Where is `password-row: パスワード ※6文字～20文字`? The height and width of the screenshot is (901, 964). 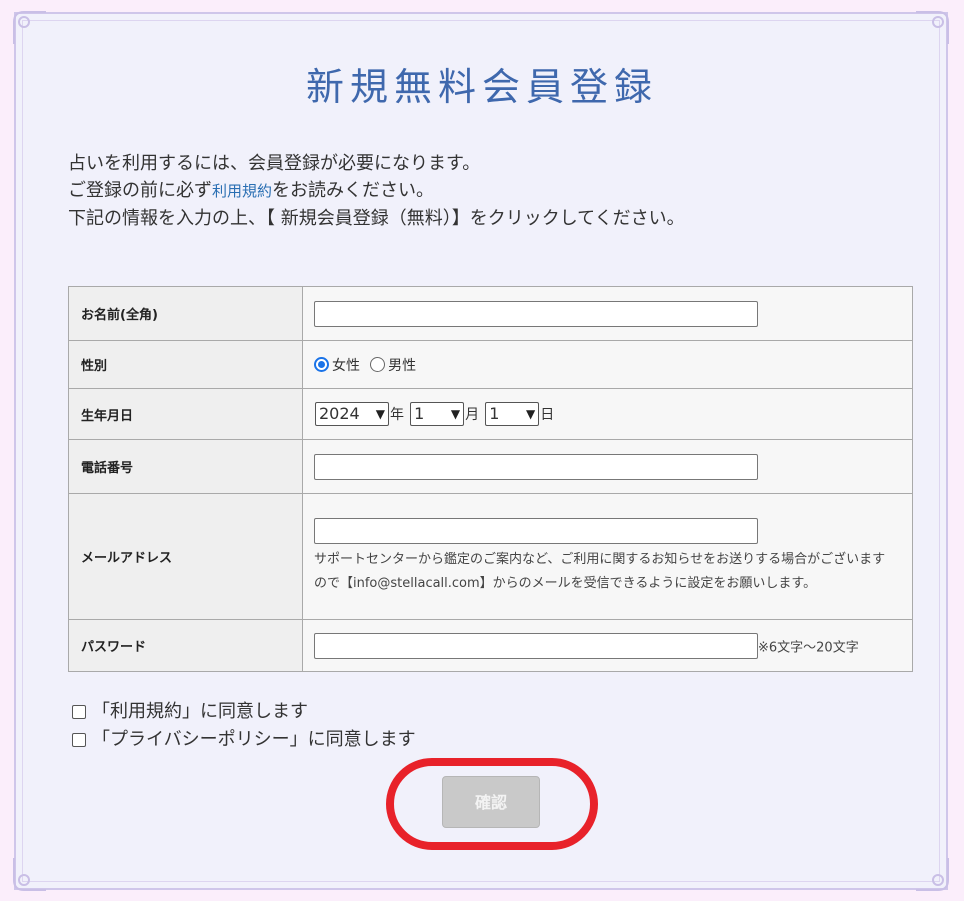 password-row: パスワード ※6文字～20文字 is located at coordinates (490, 645).